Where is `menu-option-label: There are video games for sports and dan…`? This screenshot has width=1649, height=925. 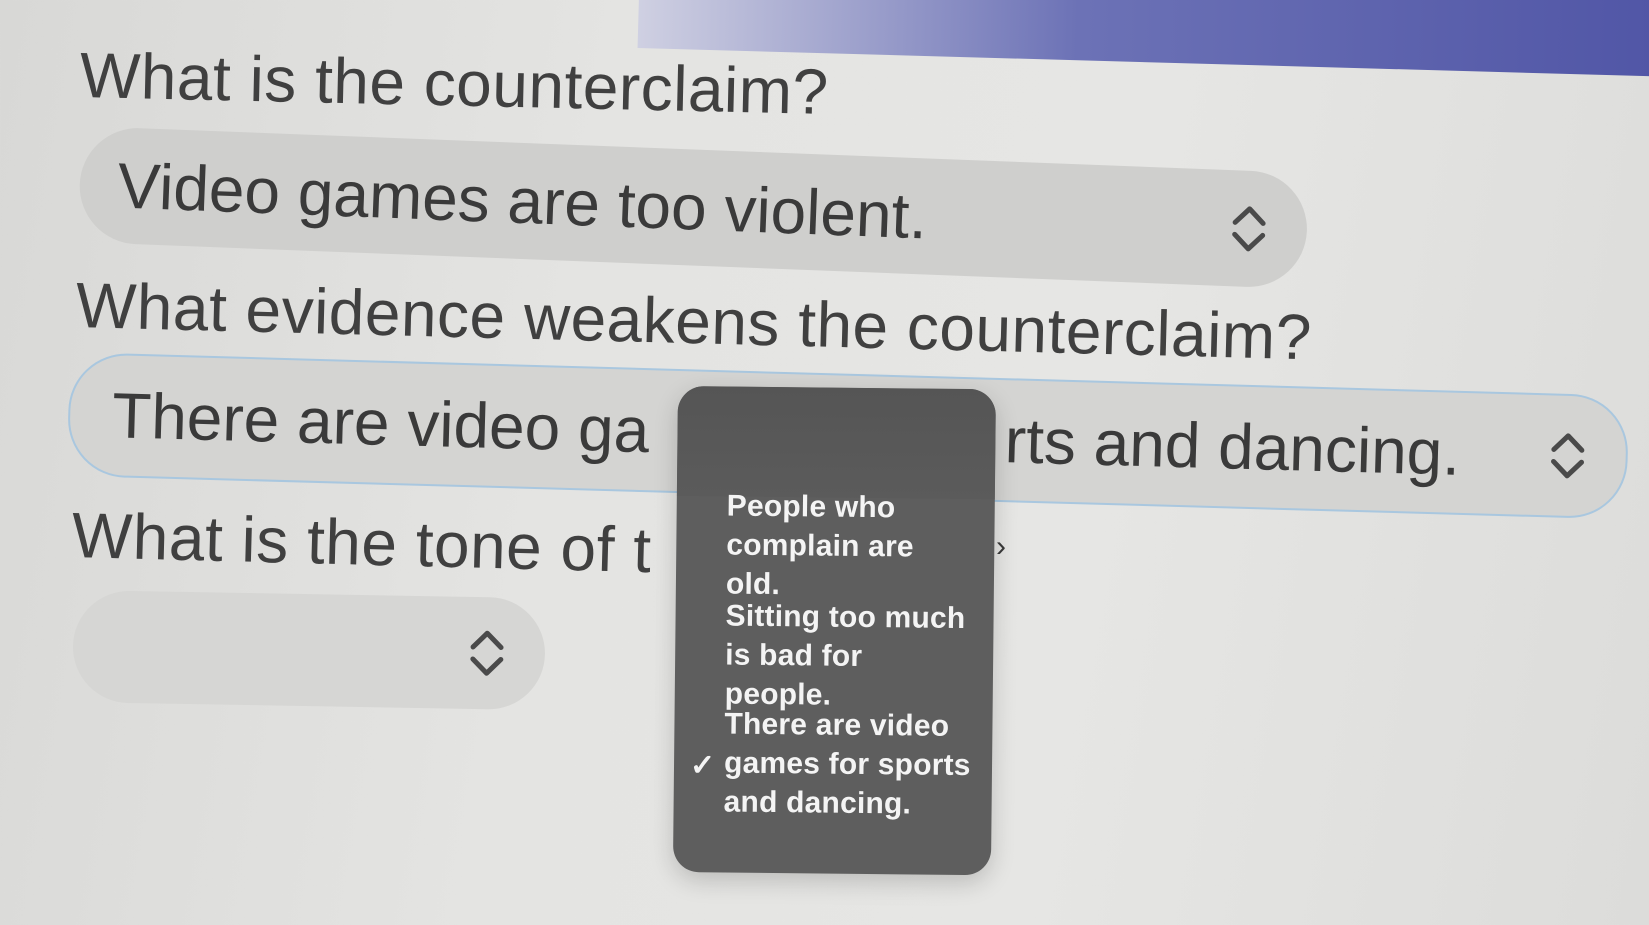 menu-option-label: There are video games for sports and dan… is located at coordinates (847, 764).